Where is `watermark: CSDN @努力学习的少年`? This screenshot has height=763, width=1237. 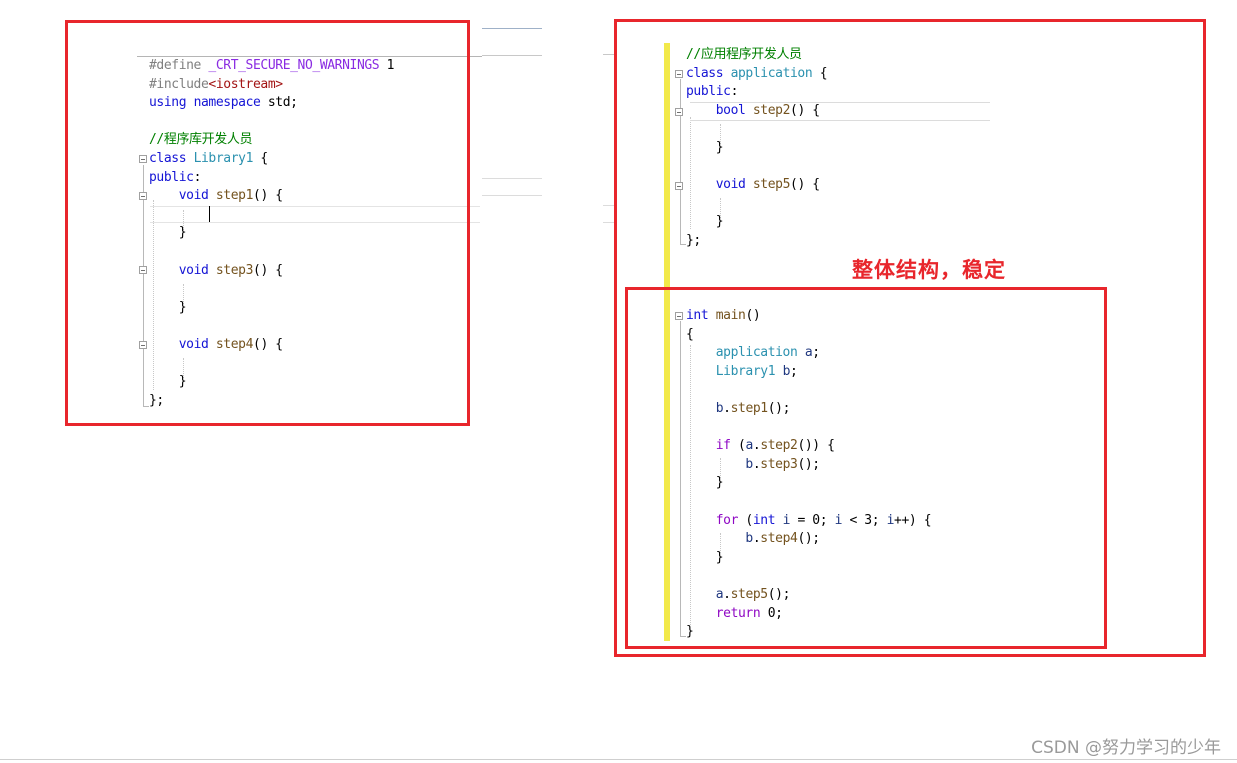
watermark: CSDN @努力学习的少年 is located at coordinates (1126, 748).